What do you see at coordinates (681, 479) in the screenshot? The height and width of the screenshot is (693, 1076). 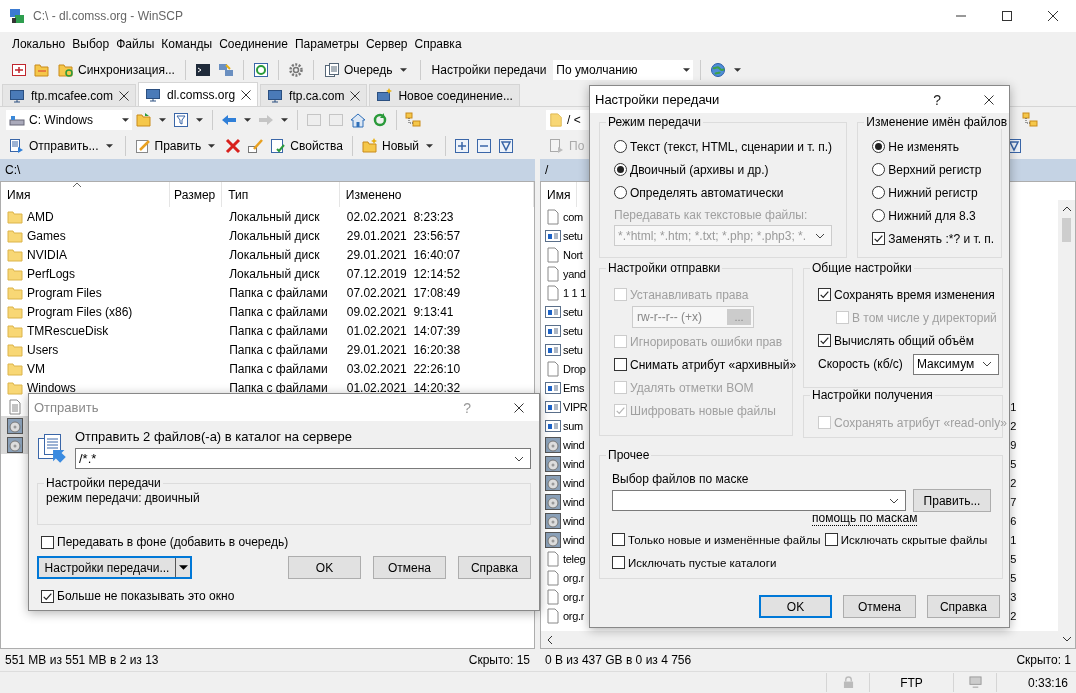 I see `field-label: Выбор файлов по маске` at bounding box center [681, 479].